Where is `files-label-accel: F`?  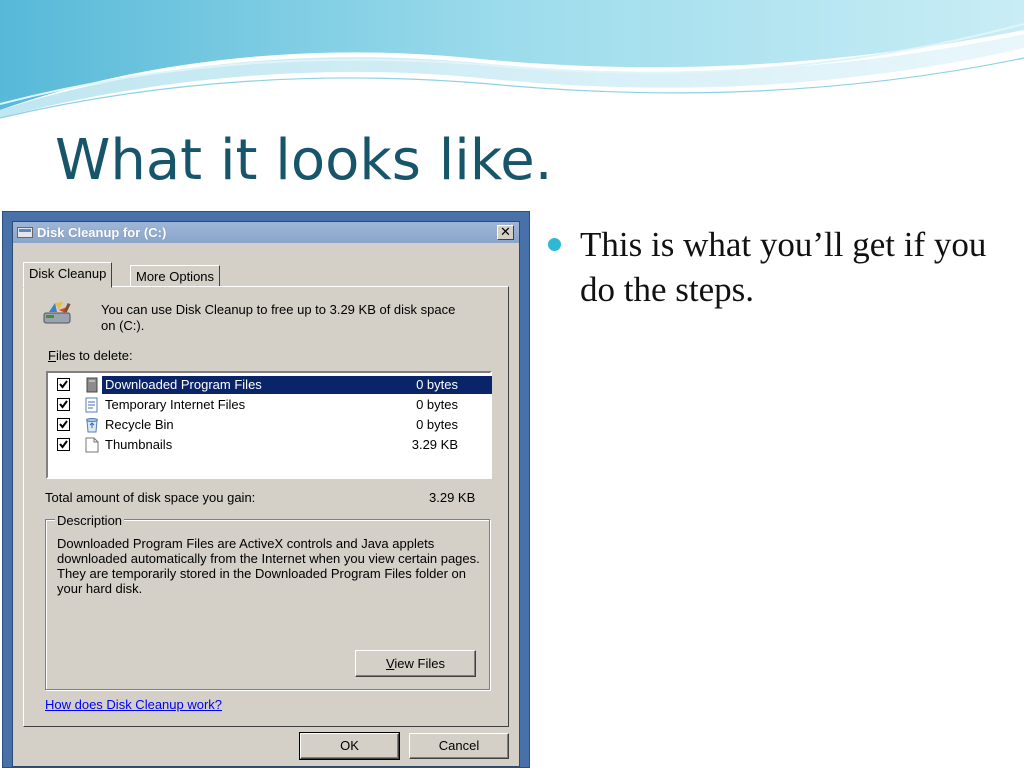
files-label-accel: F is located at coordinates (52, 355).